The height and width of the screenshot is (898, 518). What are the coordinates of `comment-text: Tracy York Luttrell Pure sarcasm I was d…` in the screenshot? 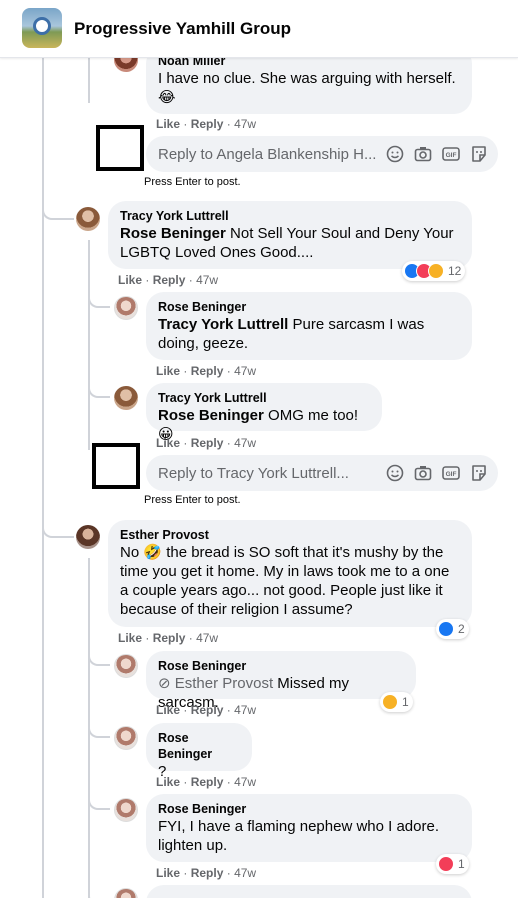 It's located at (291, 334).